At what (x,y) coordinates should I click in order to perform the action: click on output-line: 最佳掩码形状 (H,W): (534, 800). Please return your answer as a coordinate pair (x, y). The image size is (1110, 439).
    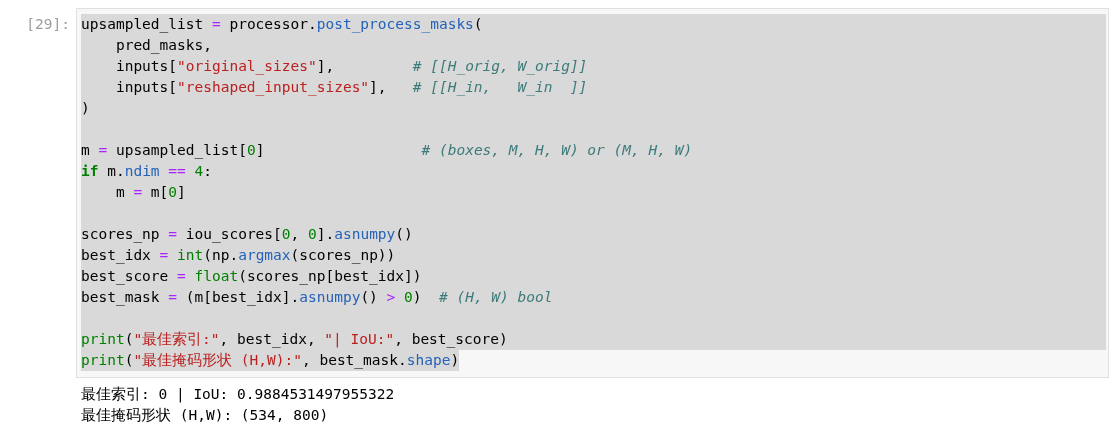
    Looking at the image, I should click on (205, 415).